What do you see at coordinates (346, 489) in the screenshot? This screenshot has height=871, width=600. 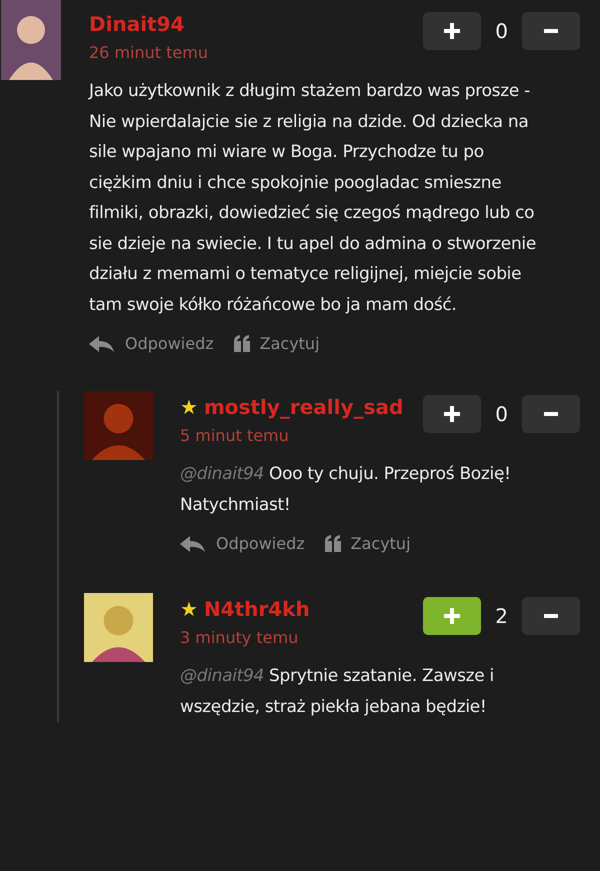 I see `comment-text: @dinait94 Ooo ty chuju. Przeproś Bozię! Natychmiast!` at bounding box center [346, 489].